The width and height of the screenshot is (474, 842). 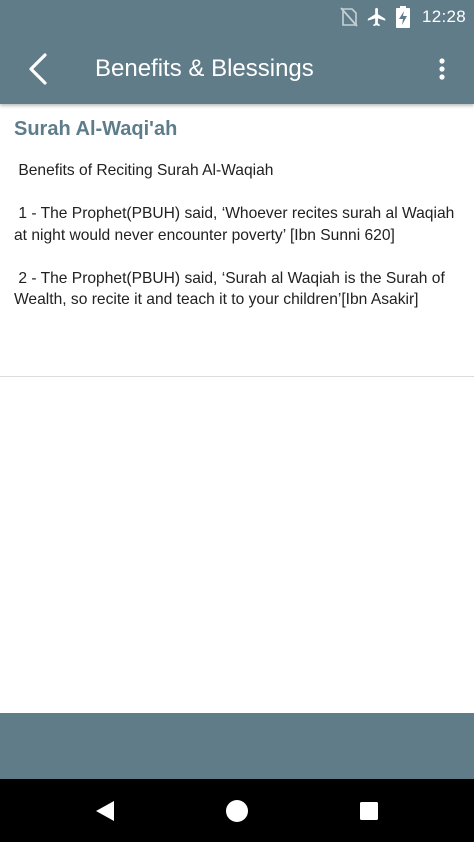 I want to click on no-sim-icon, so click(x=349, y=17).